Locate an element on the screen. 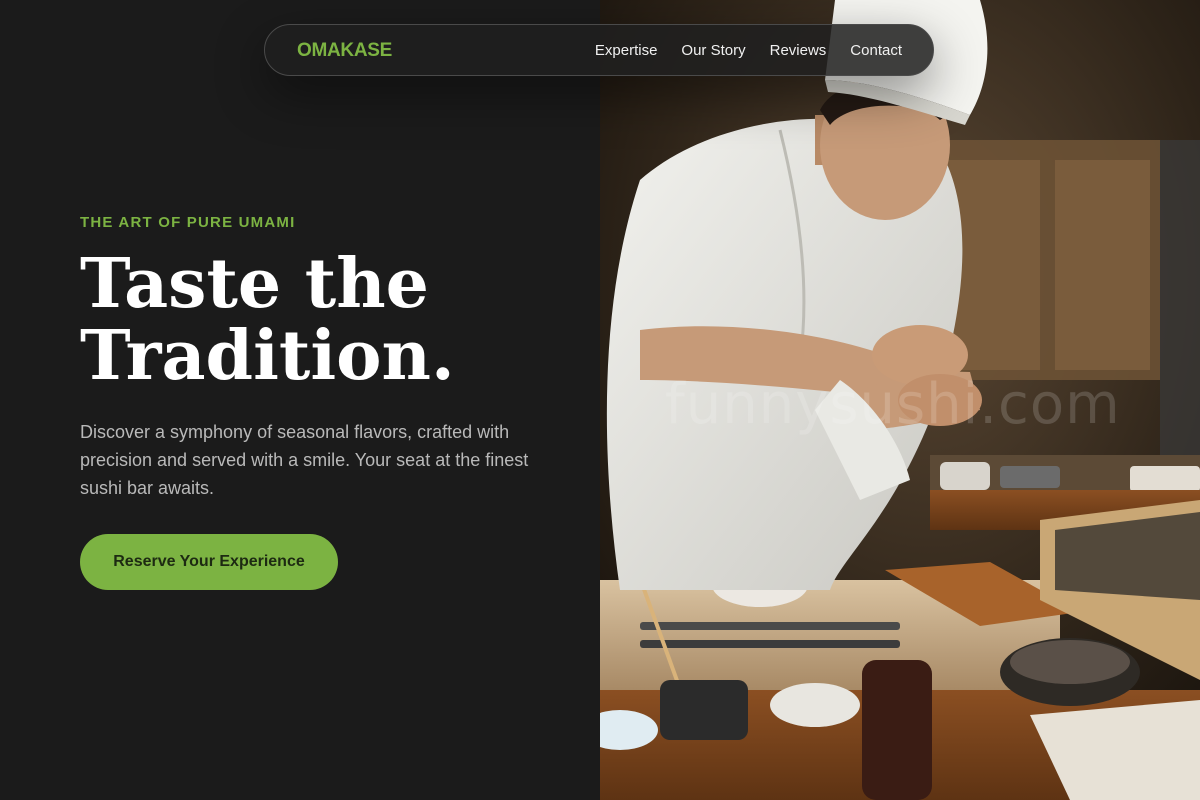  nav-link-reviews: Reviews is located at coordinates (798, 50).